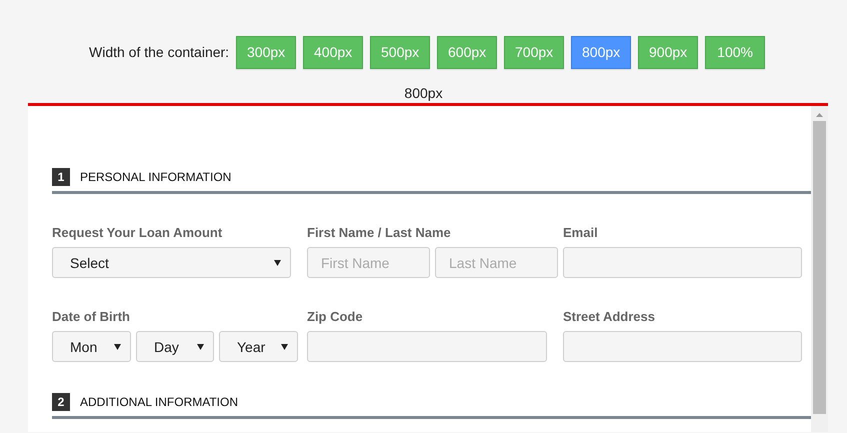 The height and width of the screenshot is (433, 847). Describe the element at coordinates (159, 402) in the screenshot. I see `section-title: ADDITIONAL INFORMATION` at that location.